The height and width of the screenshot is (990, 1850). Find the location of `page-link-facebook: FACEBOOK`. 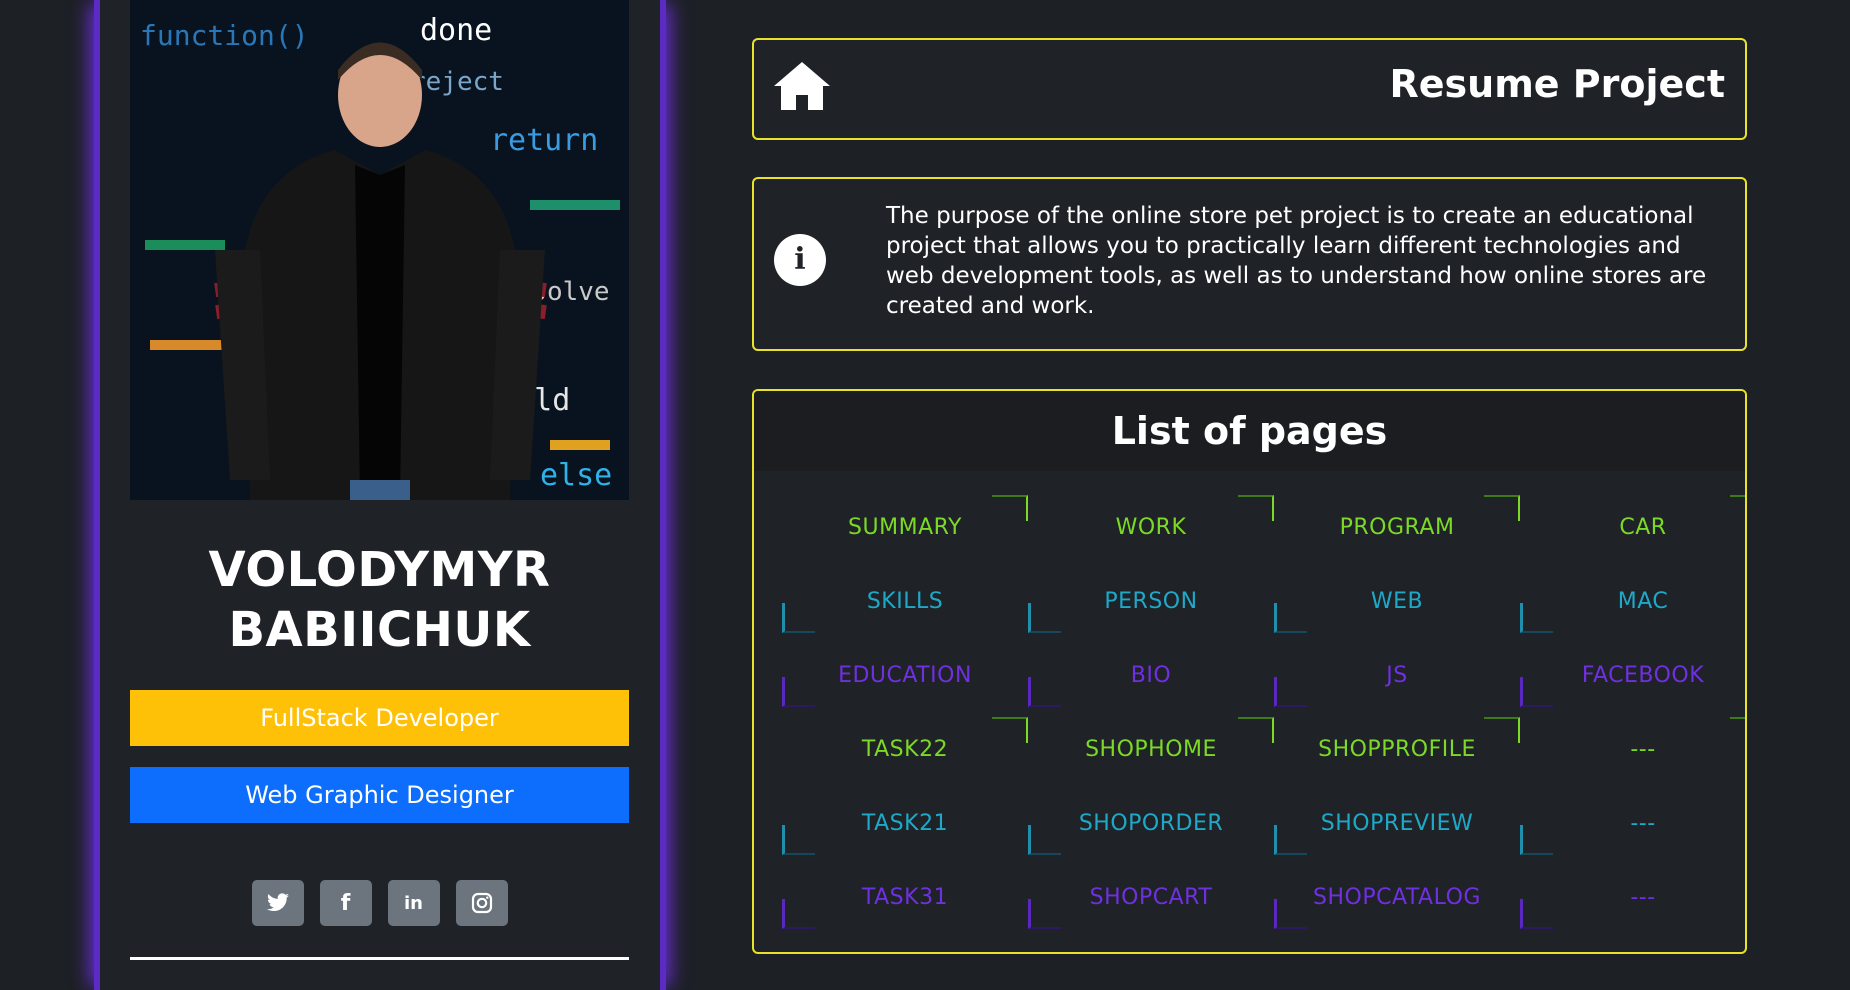

page-link-facebook: FACEBOOK is located at coordinates (1632, 676).